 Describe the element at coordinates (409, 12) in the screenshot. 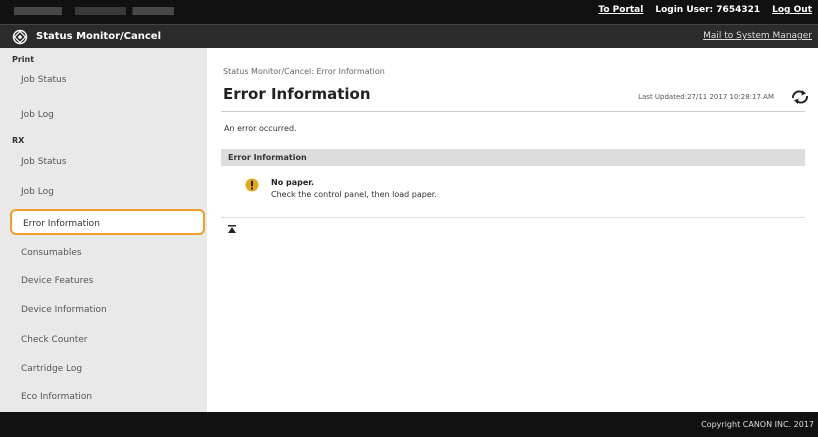

I see `top-bar: To Portal Login User: 7654321 Log Out` at that location.